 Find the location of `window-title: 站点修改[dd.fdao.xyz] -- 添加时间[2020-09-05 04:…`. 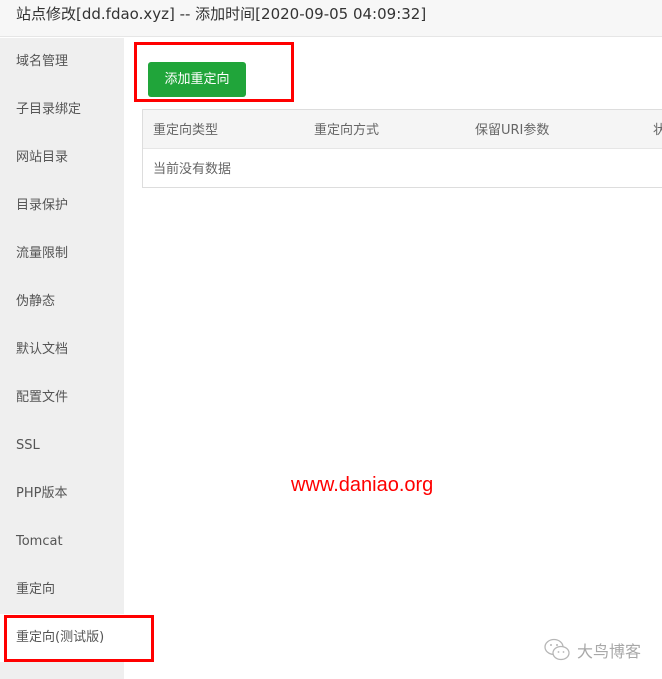

window-title: 站点修改[dd.fdao.xyz] -- 添加时间[2020-09-05 04:… is located at coordinates (331, 18).